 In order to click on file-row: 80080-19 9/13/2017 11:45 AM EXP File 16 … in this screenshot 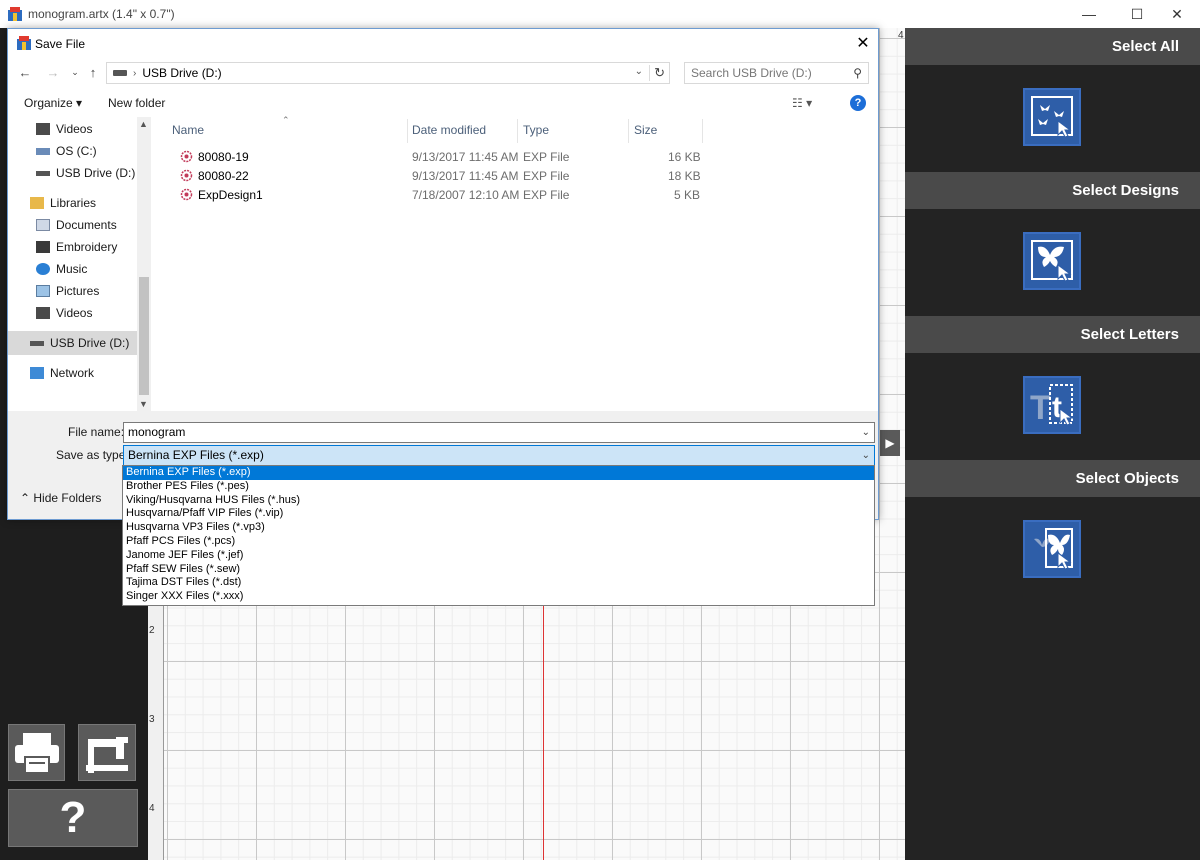, I will do `click(436, 157)`.